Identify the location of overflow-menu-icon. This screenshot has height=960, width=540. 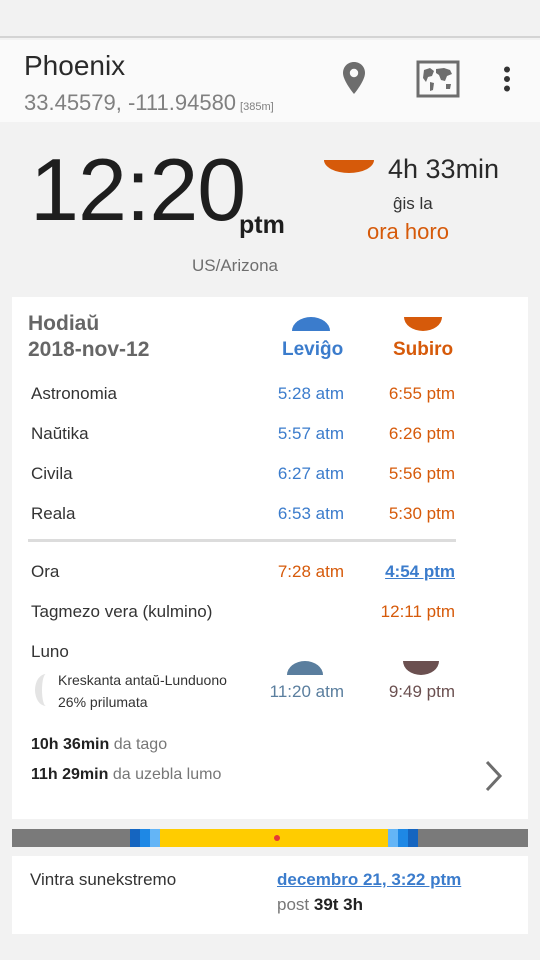
(507, 79).